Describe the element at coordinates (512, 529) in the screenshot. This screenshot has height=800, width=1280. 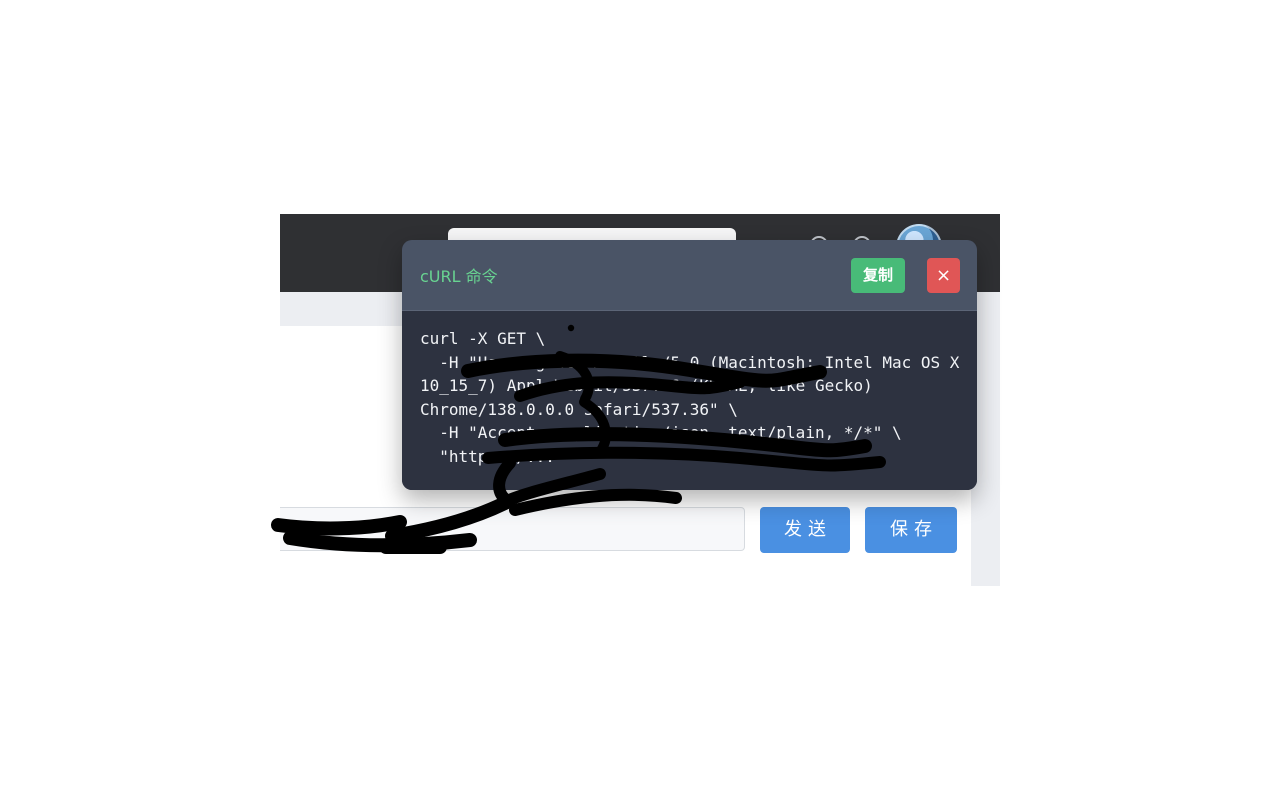
I see `request-url-input` at that location.